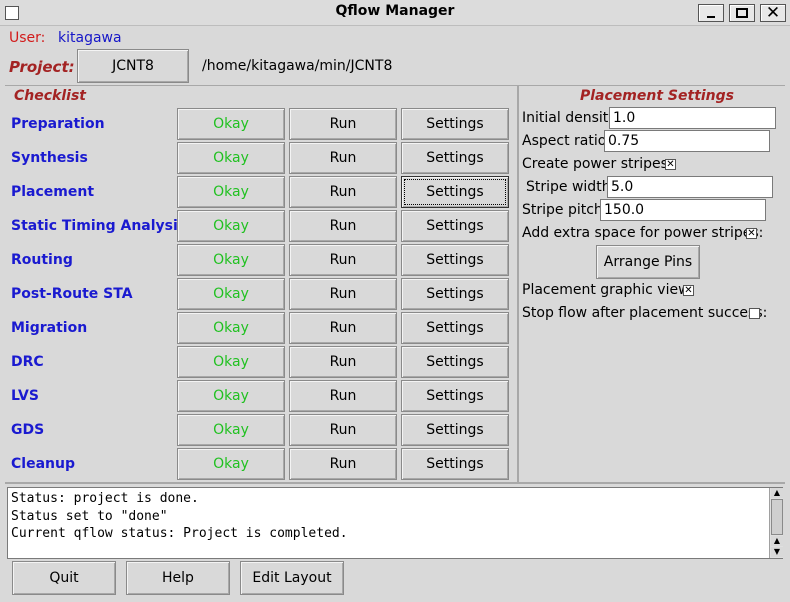 Image resolution: width=790 pixels, height=602 pixels. Describe the element at coordinates (754, 313) in the screenshot. I see `stop-flow-checkbox` at that location.